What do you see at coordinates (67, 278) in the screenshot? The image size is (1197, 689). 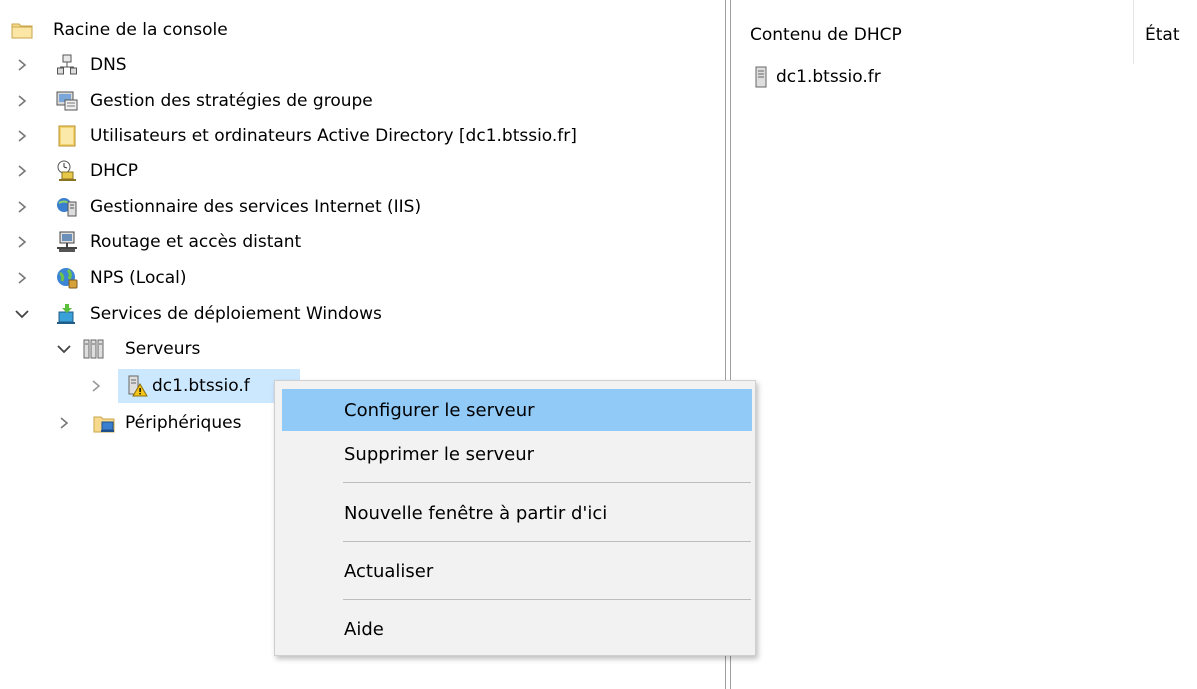 I see `nps-icon` at bounding box center [67, 278].